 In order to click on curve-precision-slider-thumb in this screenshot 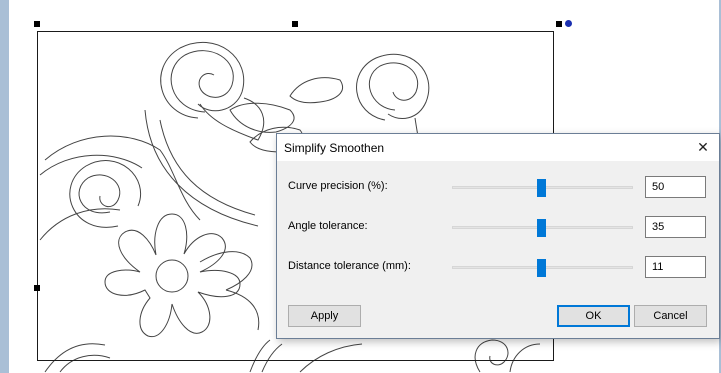, I will do `click(541, 188)`.